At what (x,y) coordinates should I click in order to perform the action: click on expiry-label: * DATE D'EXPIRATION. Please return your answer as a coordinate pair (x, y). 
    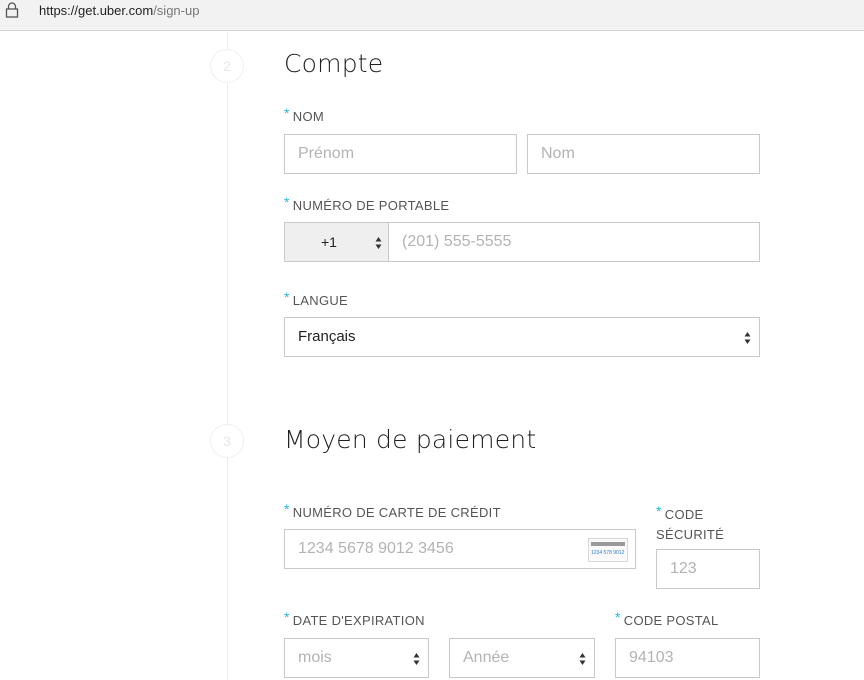
    Looking at the image, I should click on (354, 618).